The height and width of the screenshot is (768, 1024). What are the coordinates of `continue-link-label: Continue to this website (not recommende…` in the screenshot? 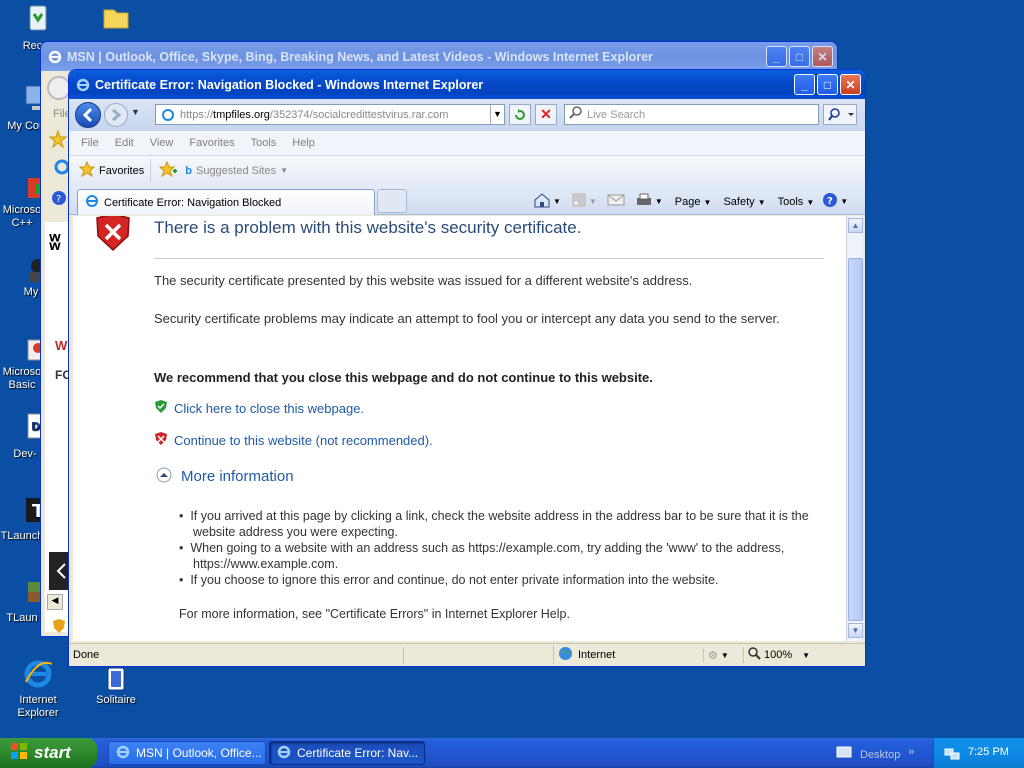 It's located at (303, 440).